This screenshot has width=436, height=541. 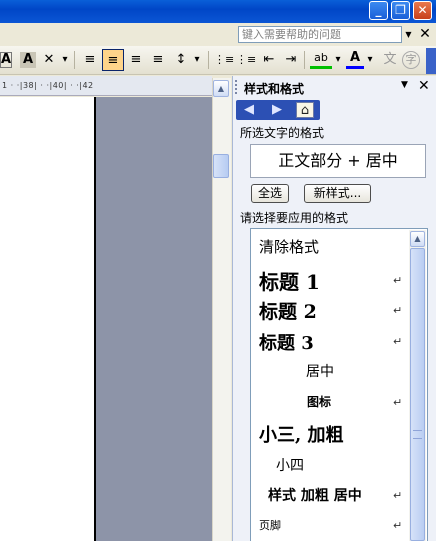 I want to click on style-item-heading2: 标题 2, so click(x=288, y=310).